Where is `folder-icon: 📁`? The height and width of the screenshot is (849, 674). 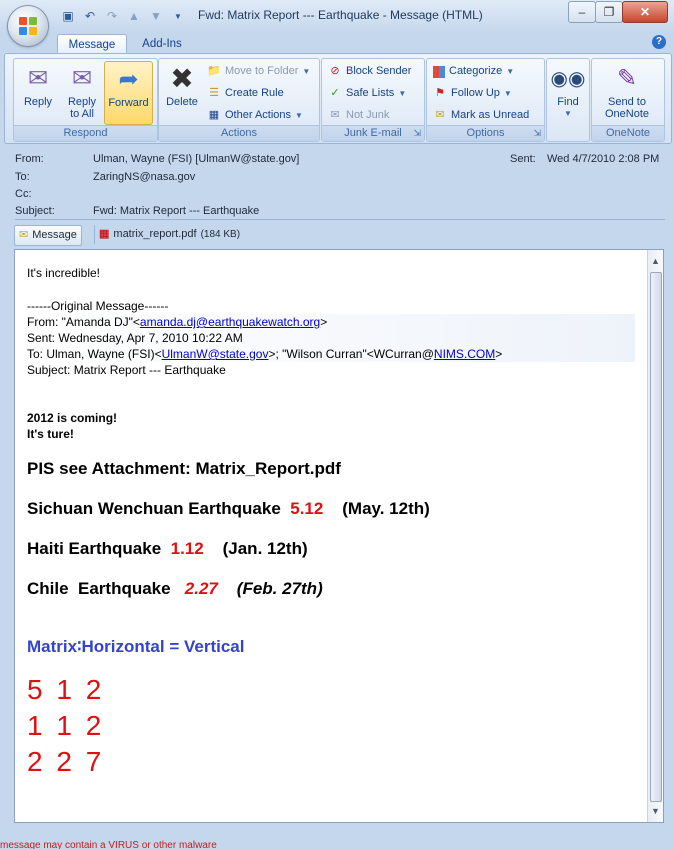 folder-icon: 📁 is located at coordinates (214, 71).